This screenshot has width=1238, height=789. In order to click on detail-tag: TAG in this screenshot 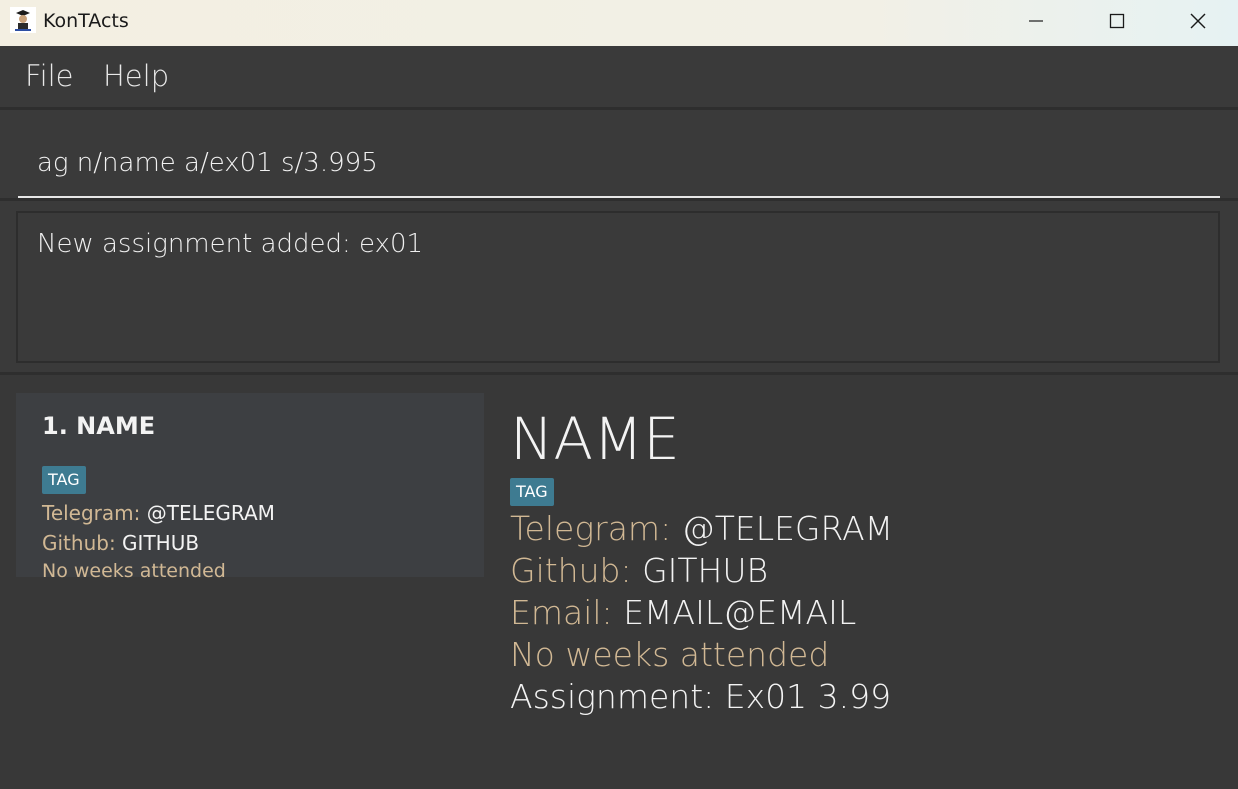, I will do `click(532, 492)`.